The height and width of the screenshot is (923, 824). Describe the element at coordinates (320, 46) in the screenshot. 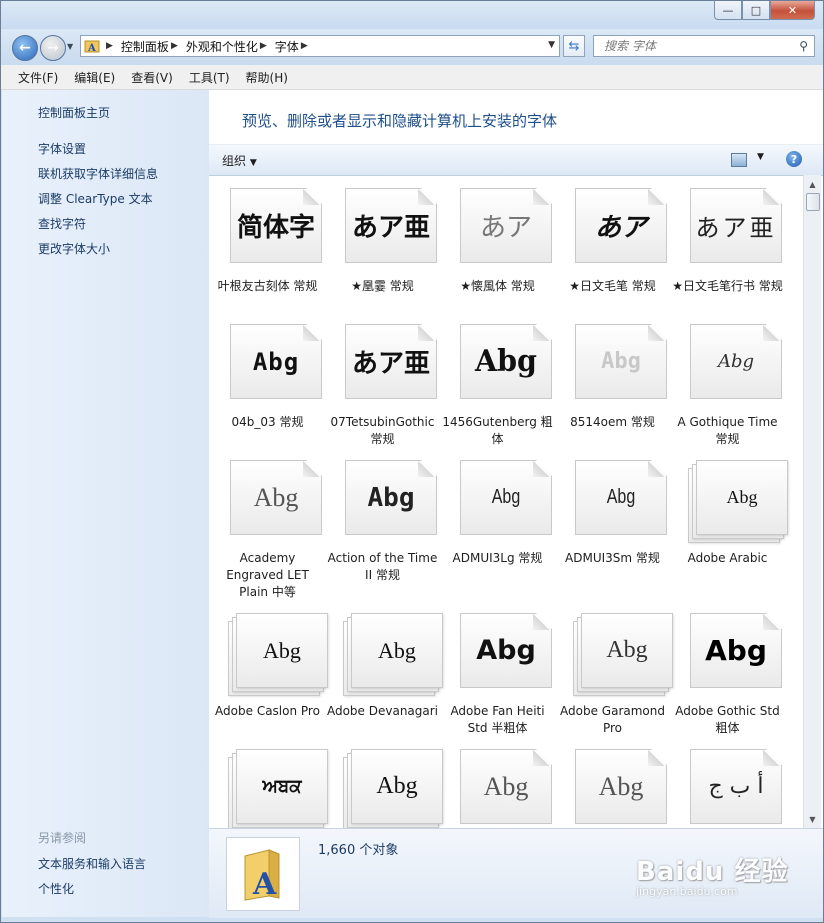

I see `address-bar: A ▶ 控制面板 ▶ 外观和个性化 ▶ 字体 ▶ ▼` at that location.